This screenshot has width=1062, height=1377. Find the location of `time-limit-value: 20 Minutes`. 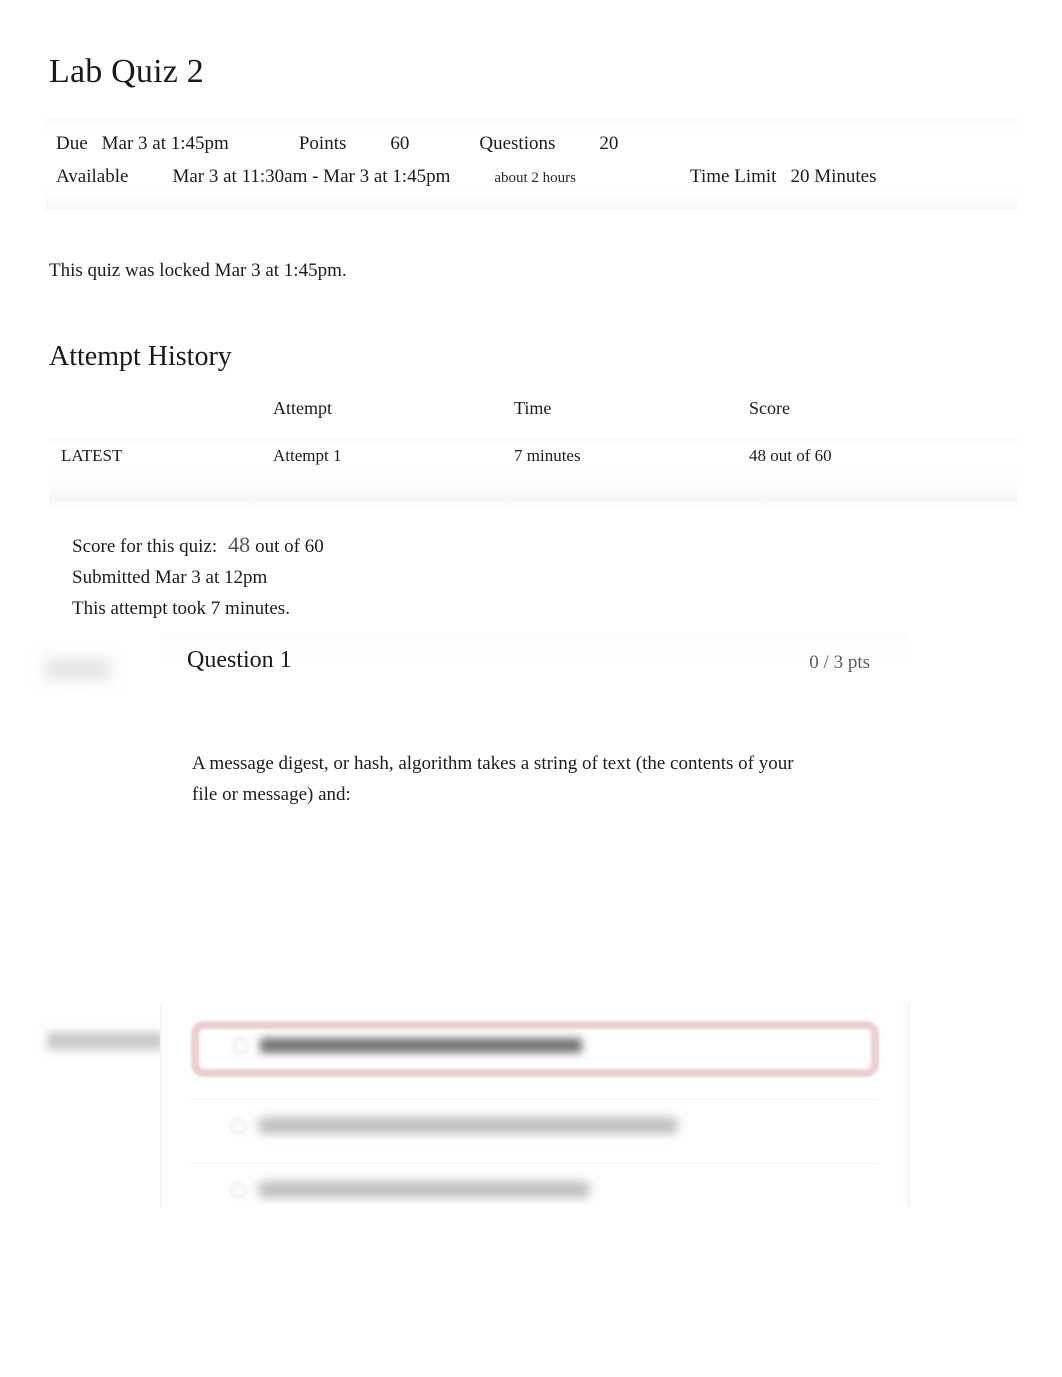

time-limit-value: 20 Minutes is located at coordinates (833, 176).